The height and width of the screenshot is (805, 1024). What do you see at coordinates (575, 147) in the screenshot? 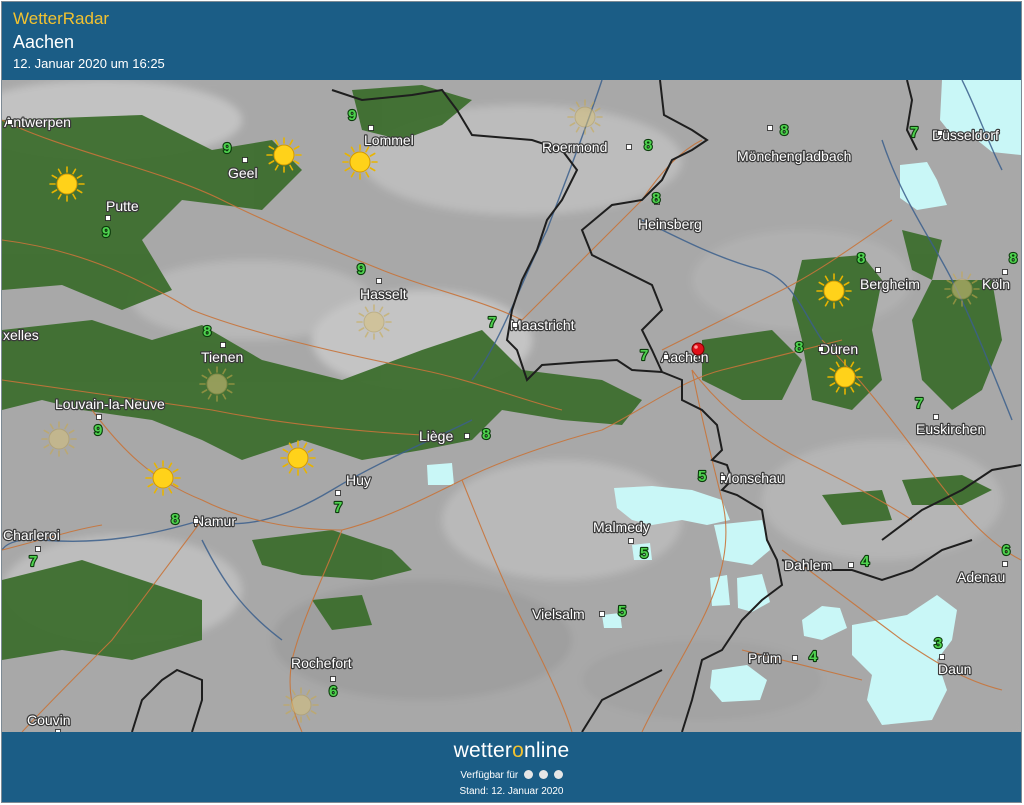
I see `city-roermond: Roermond` at bounding box center [575, 147].